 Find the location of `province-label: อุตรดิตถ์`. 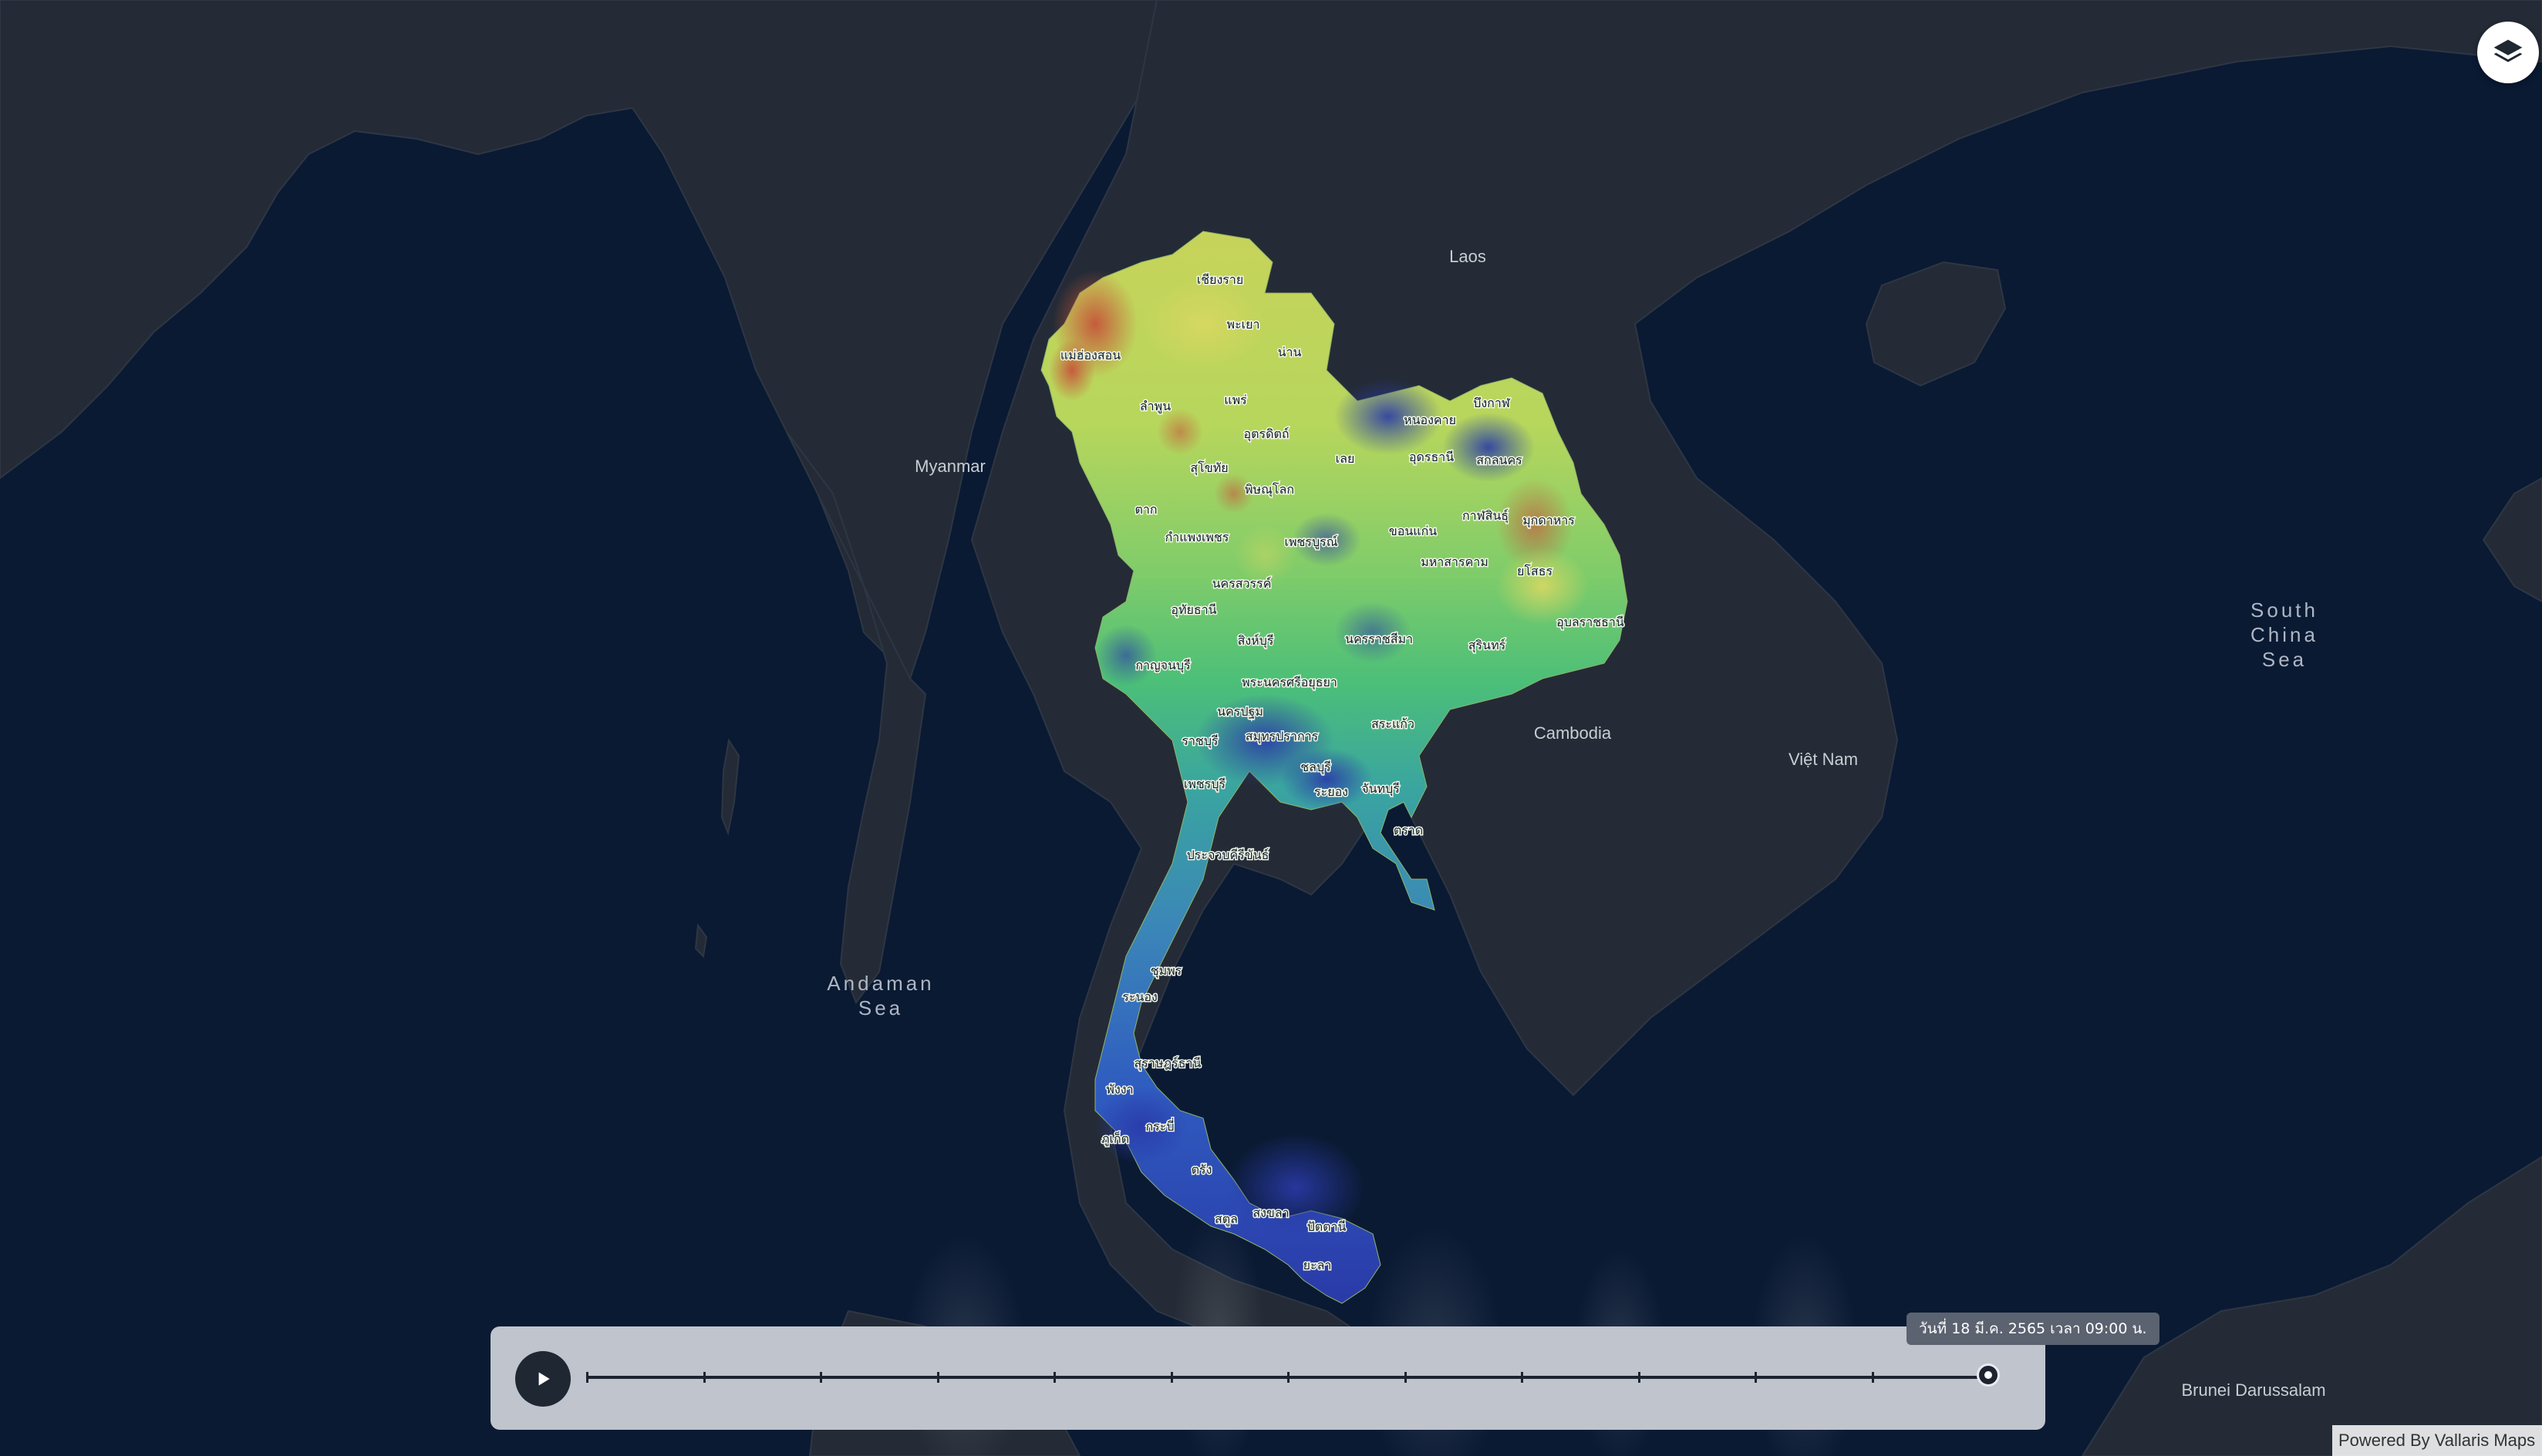

province-label: อุตรดิตถ์ is located at coordinates (1266, 434).